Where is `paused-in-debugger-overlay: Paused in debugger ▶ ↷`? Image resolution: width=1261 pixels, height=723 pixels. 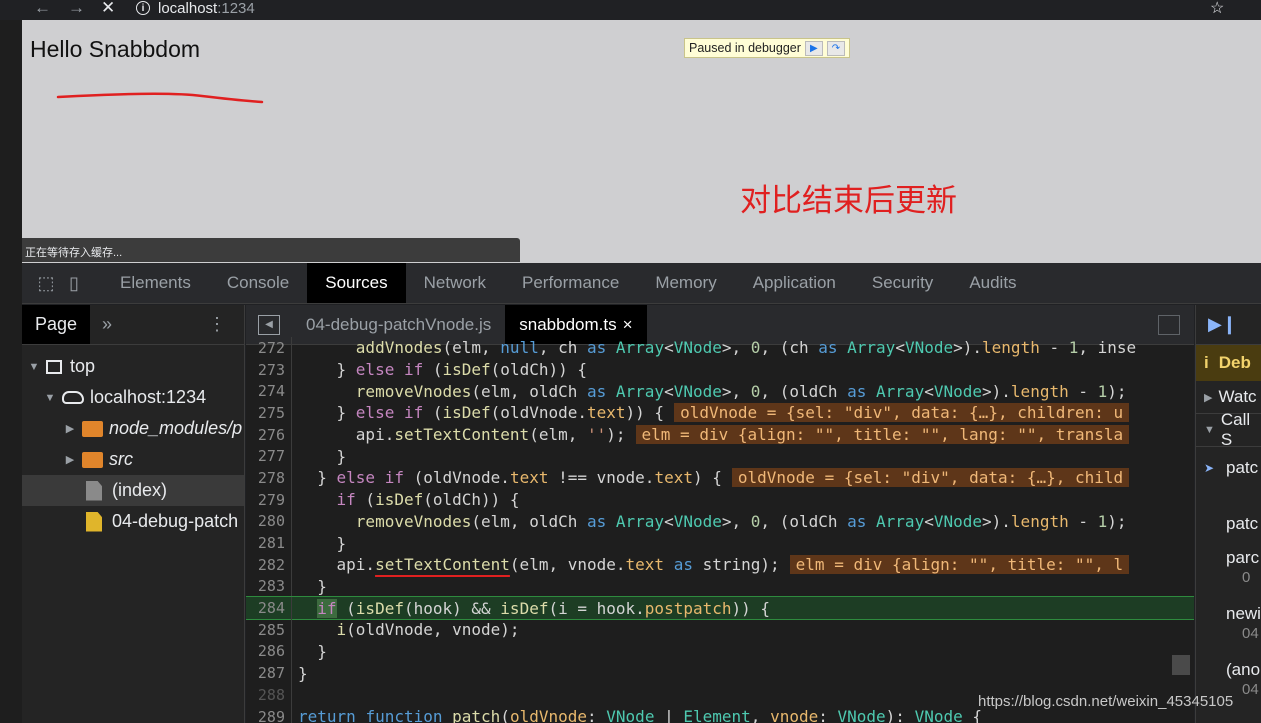
paused-in-debugger-overlay: Paused in debugger ▶ ↷ is located at coordinates (767, 48).